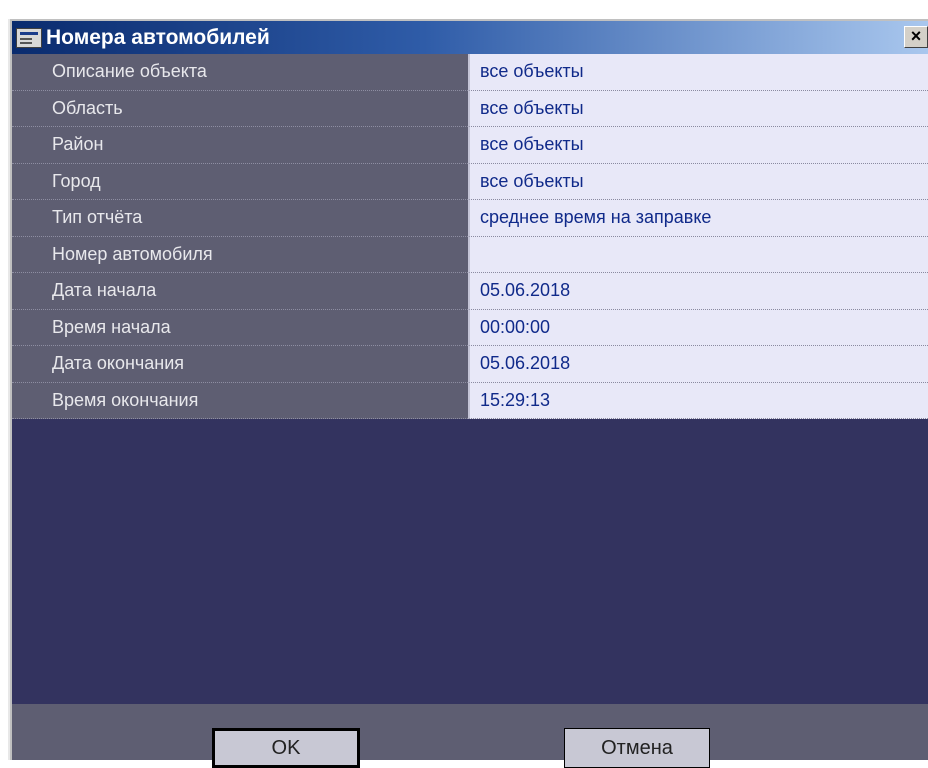 This screenshot has width=928, height=768. Describe the element at coordinates (240, 181) in the screenshot. I see `property-label: Город` at that location.